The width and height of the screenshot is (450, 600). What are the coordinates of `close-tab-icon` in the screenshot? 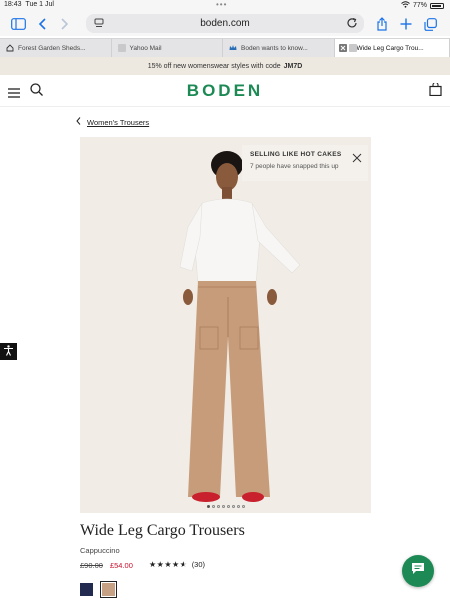 It's located at (342, 48).